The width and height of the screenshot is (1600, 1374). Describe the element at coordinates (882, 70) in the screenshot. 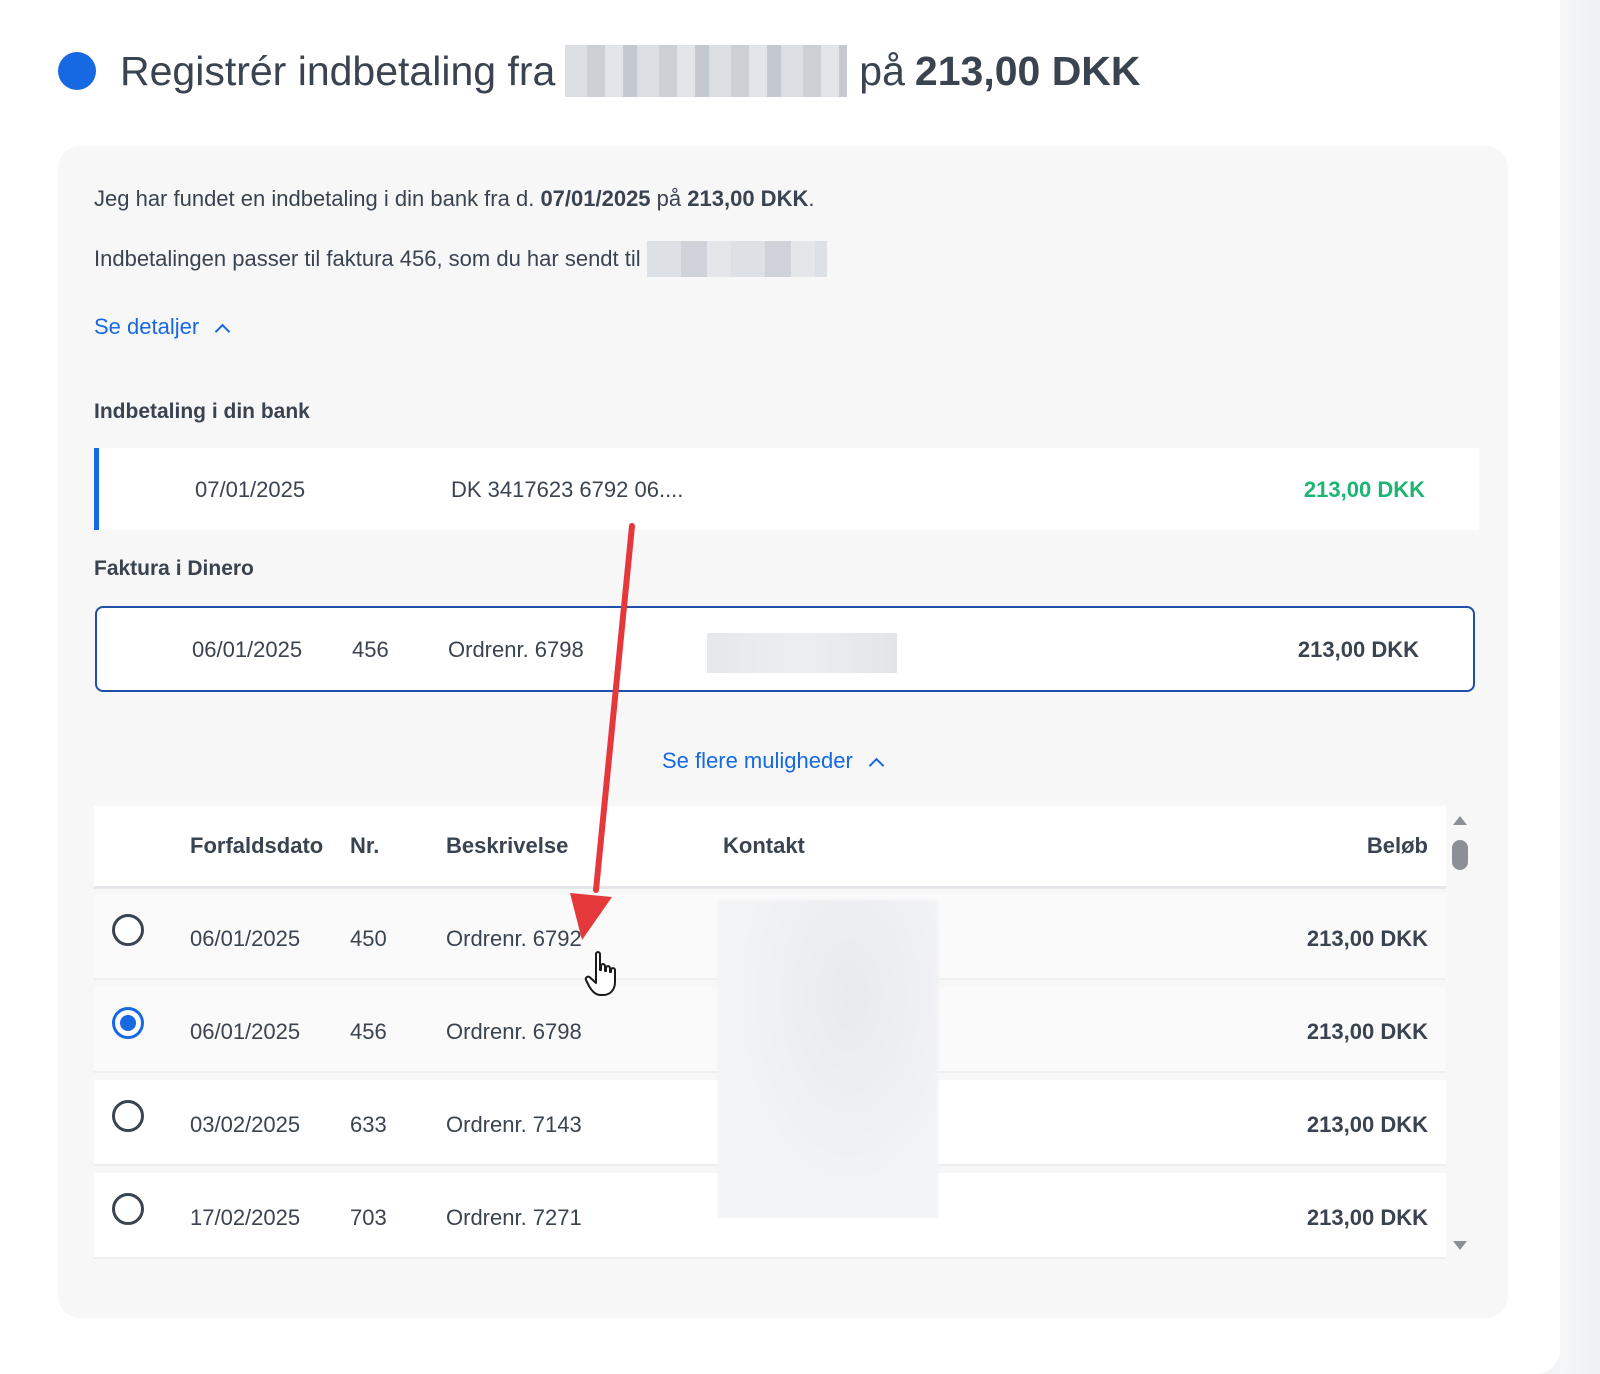

I see `title-middle: på` at that location.